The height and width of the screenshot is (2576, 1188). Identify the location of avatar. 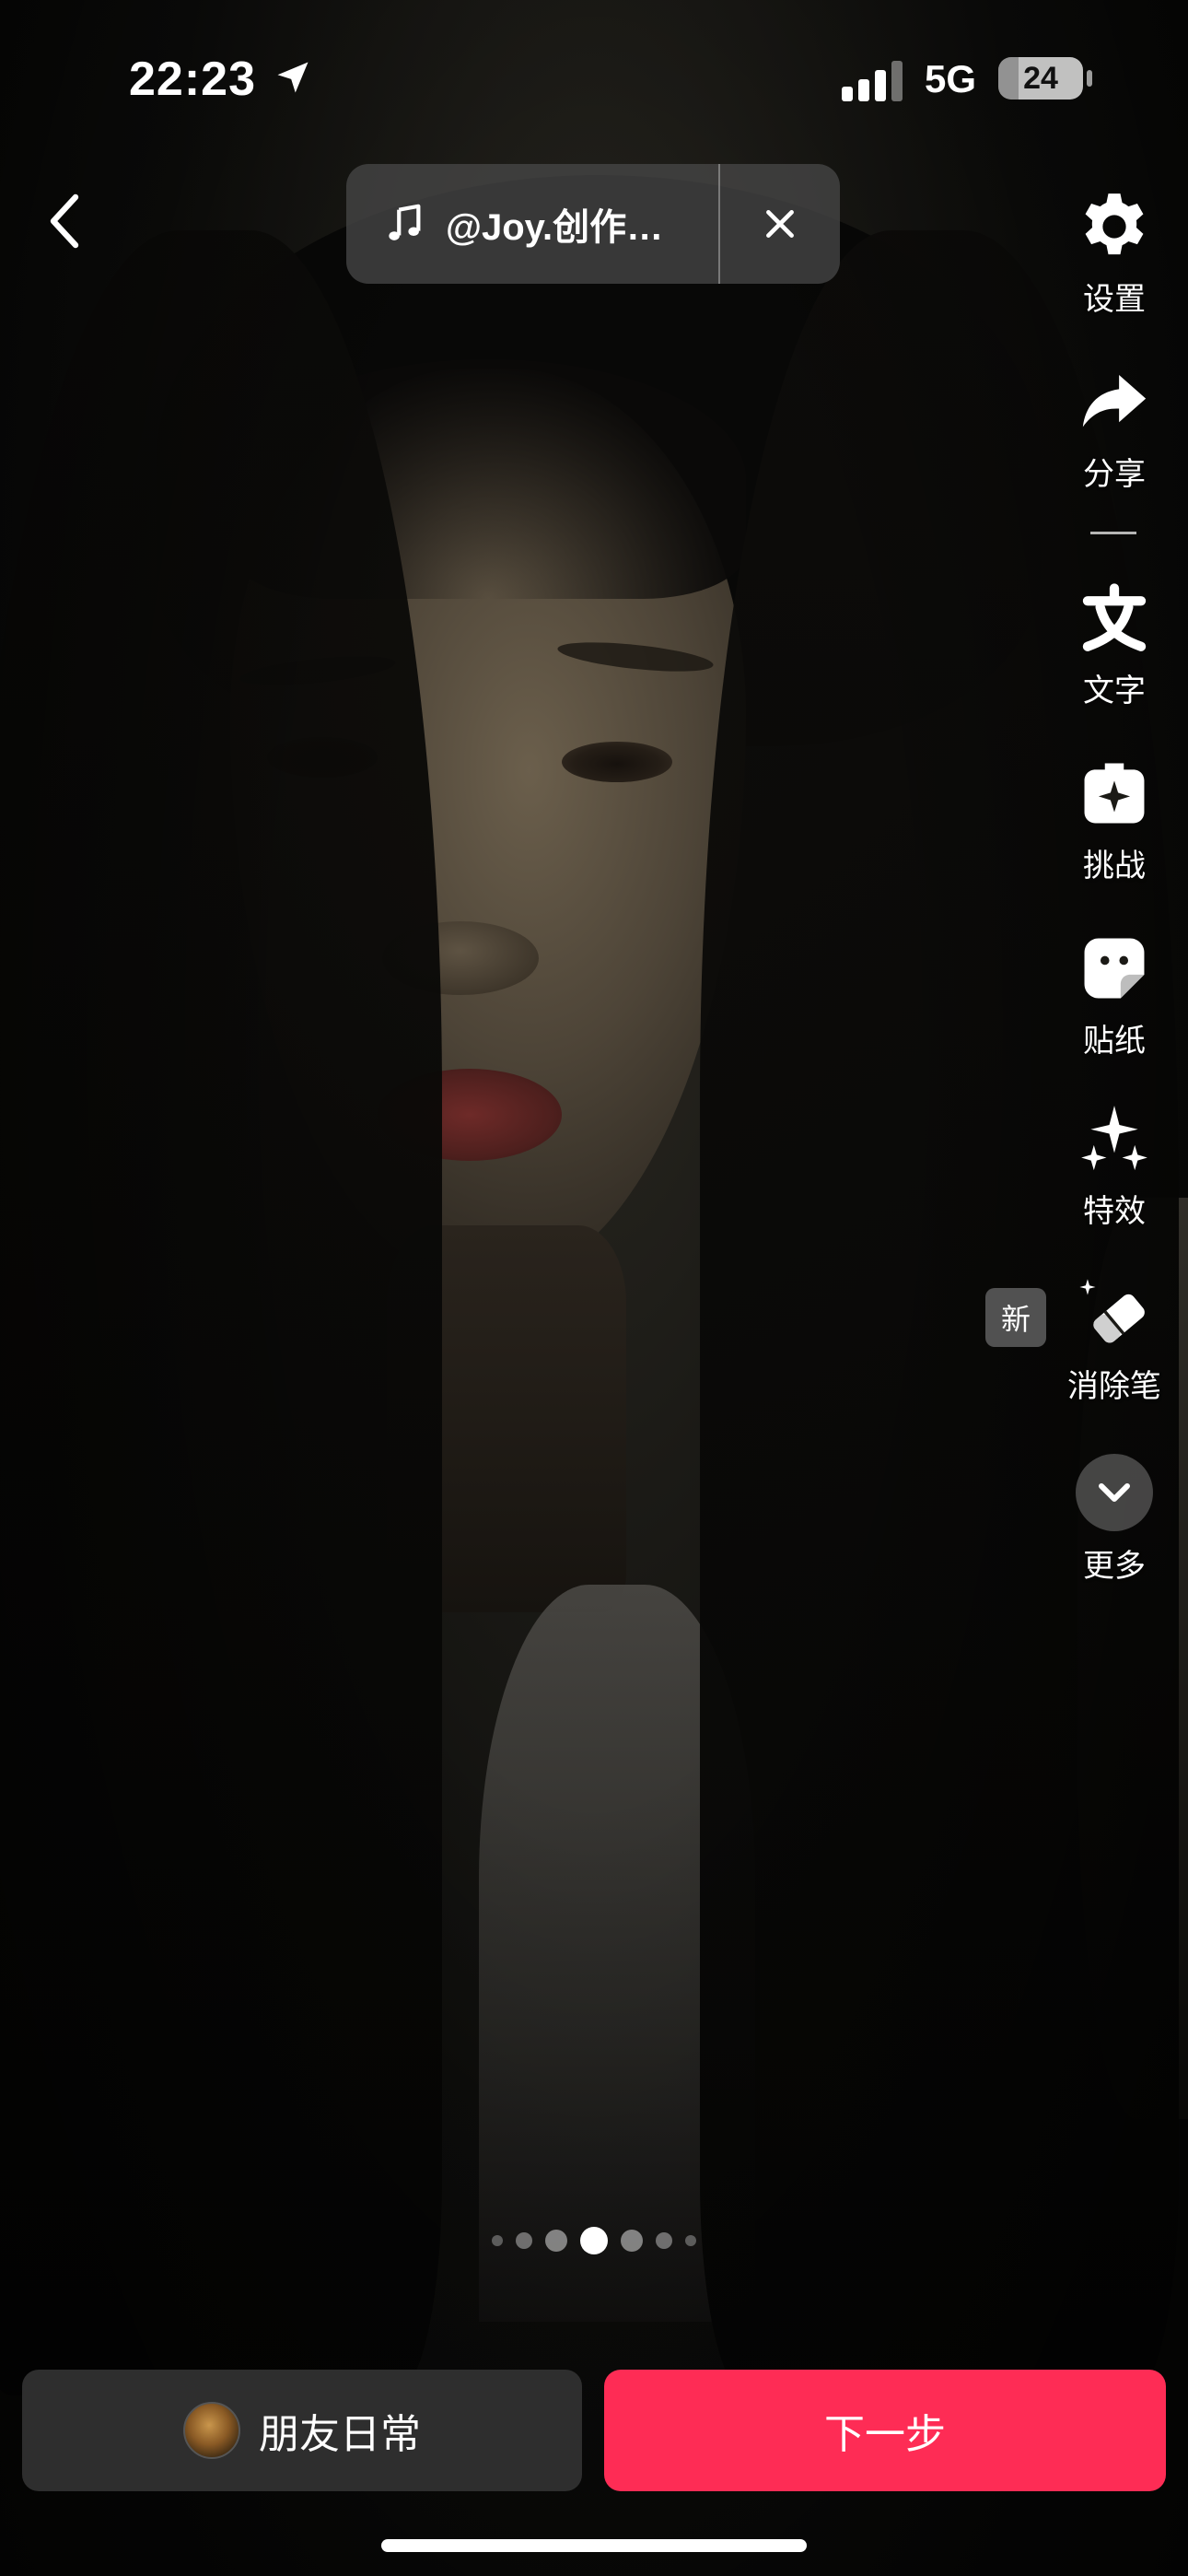
(211, 2430).